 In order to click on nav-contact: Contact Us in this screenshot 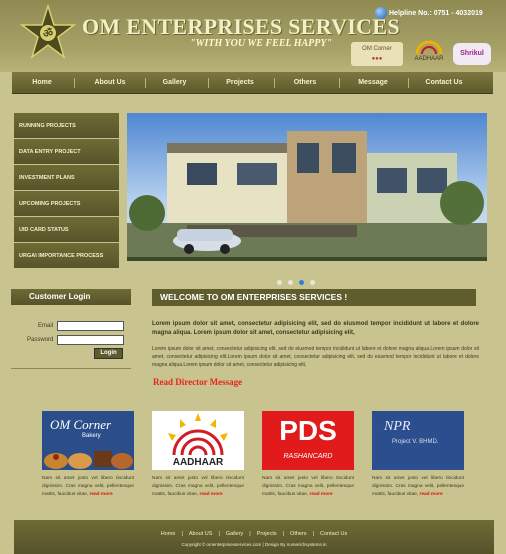, I will do `click(444, 83)`.